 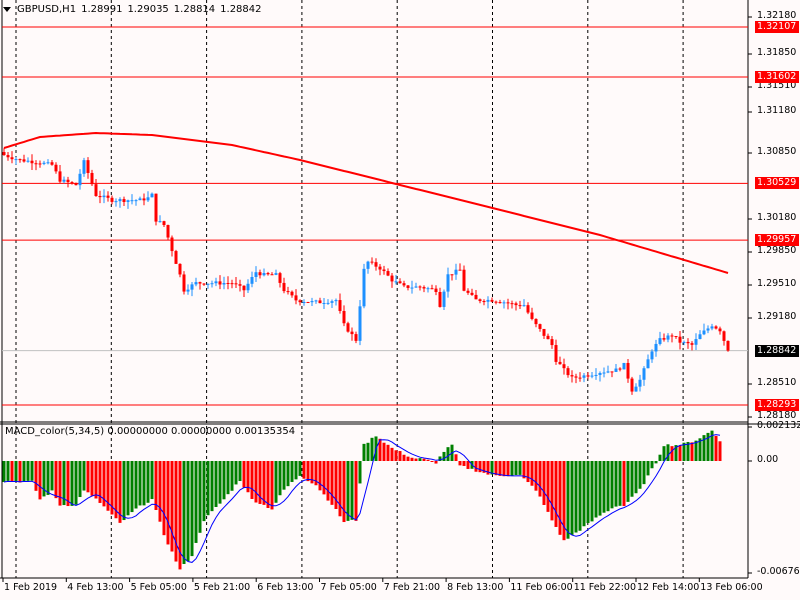 What do you see at coordinates (475, 587) in the screenshot?
I see `time-label: 8 Feb 13:00` at bounding box center [475, 587].